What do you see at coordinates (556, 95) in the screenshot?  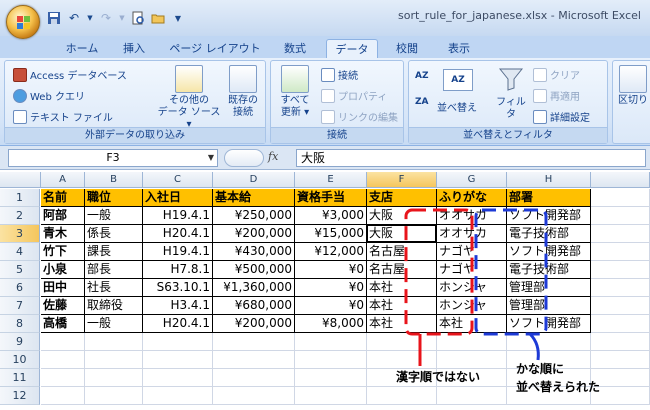 I see `reapply-button: 再適用` at bounding box center [556, 95].